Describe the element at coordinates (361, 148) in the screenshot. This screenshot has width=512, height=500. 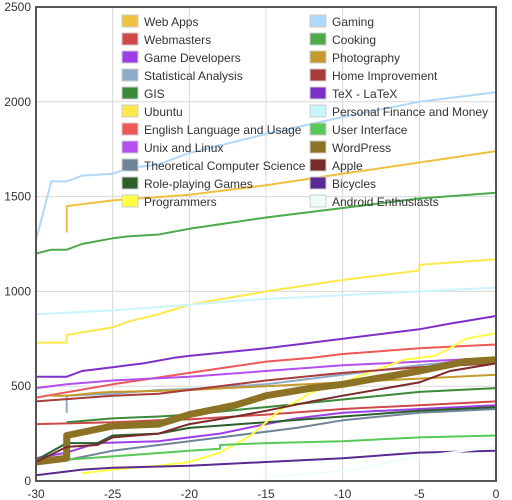
I see `legend-label: WordPress` at that location.